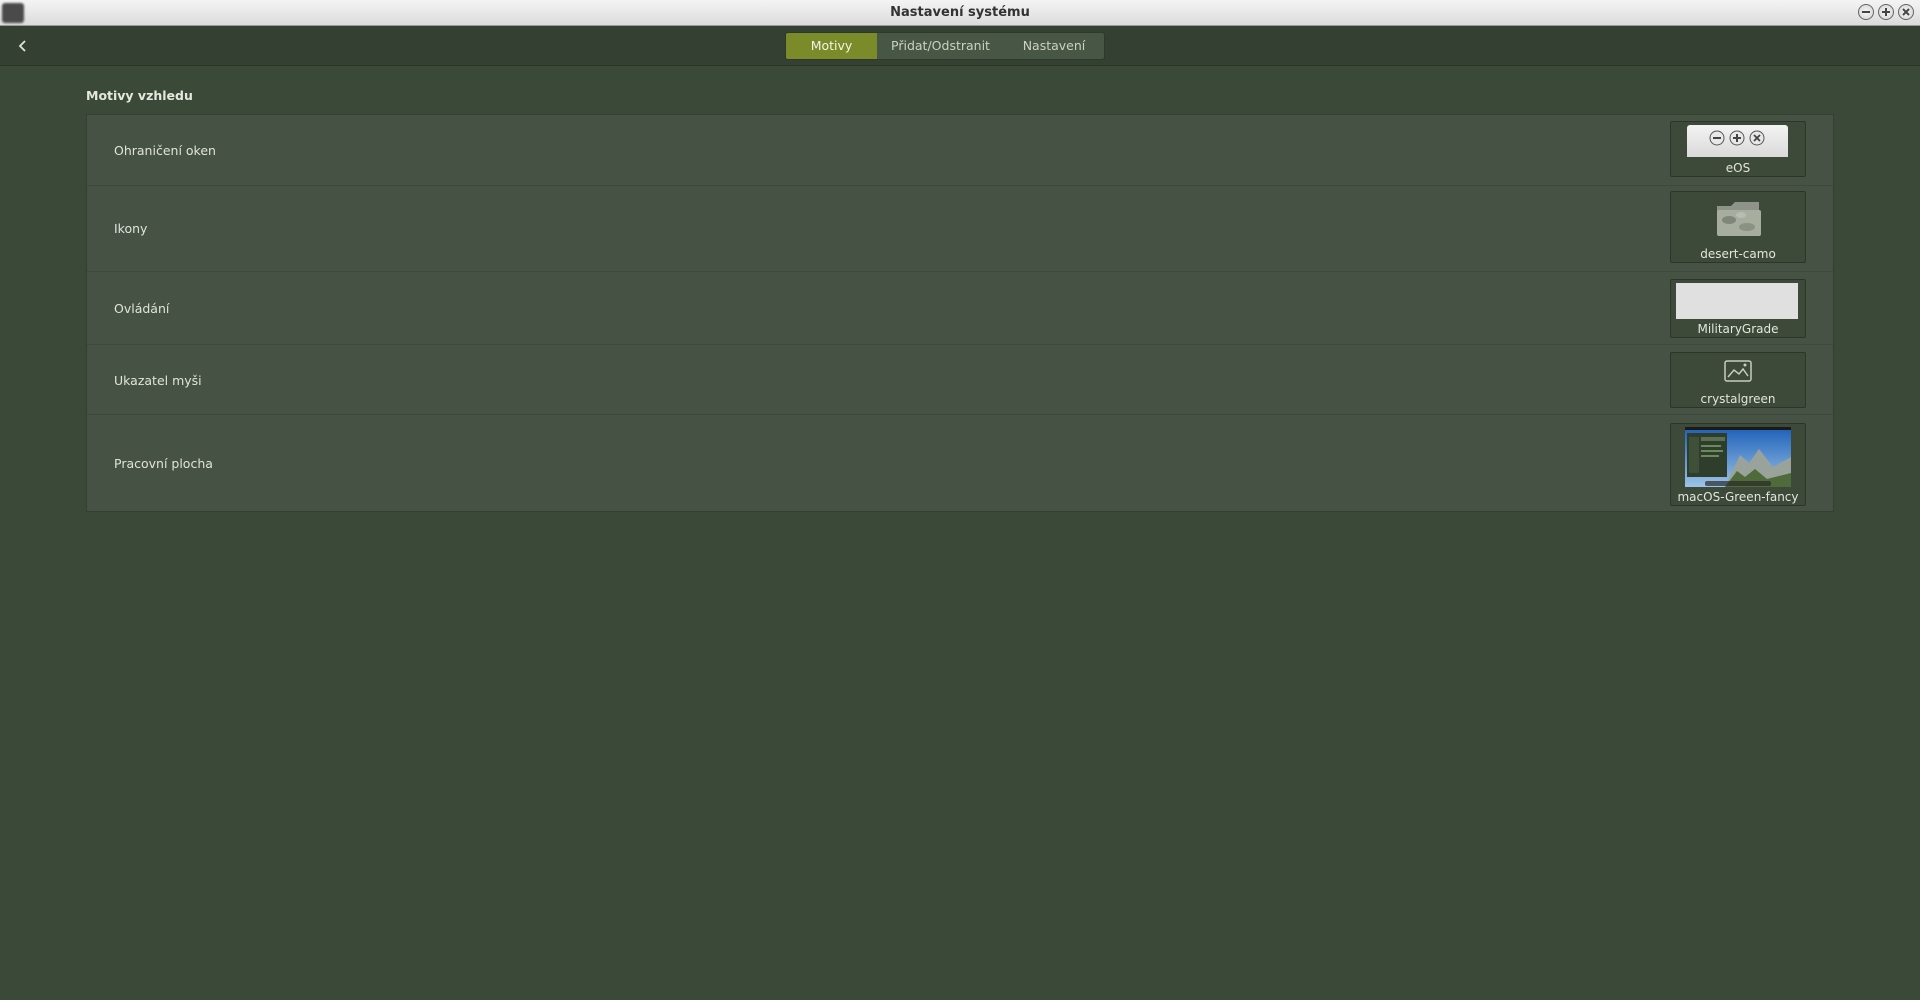 This screenshot has width=1920, height=1000. Describe the element at coordinates (960, 229) in the screenshot. I see `row-icons: Ikony desert-camo` at that location.